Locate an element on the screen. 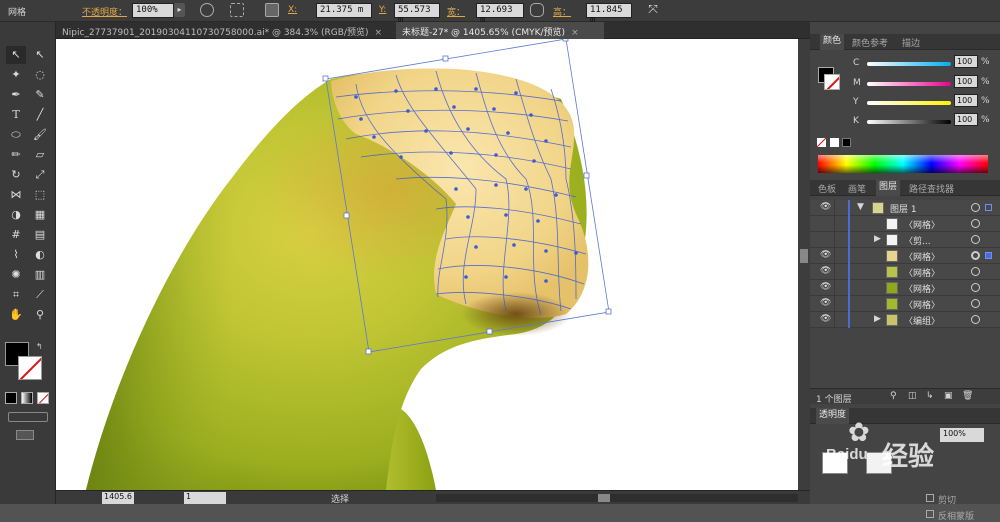 The width and height of the screenshot is (1000, 522). panel-stroke-swatch is located at coordinates (832, 82).